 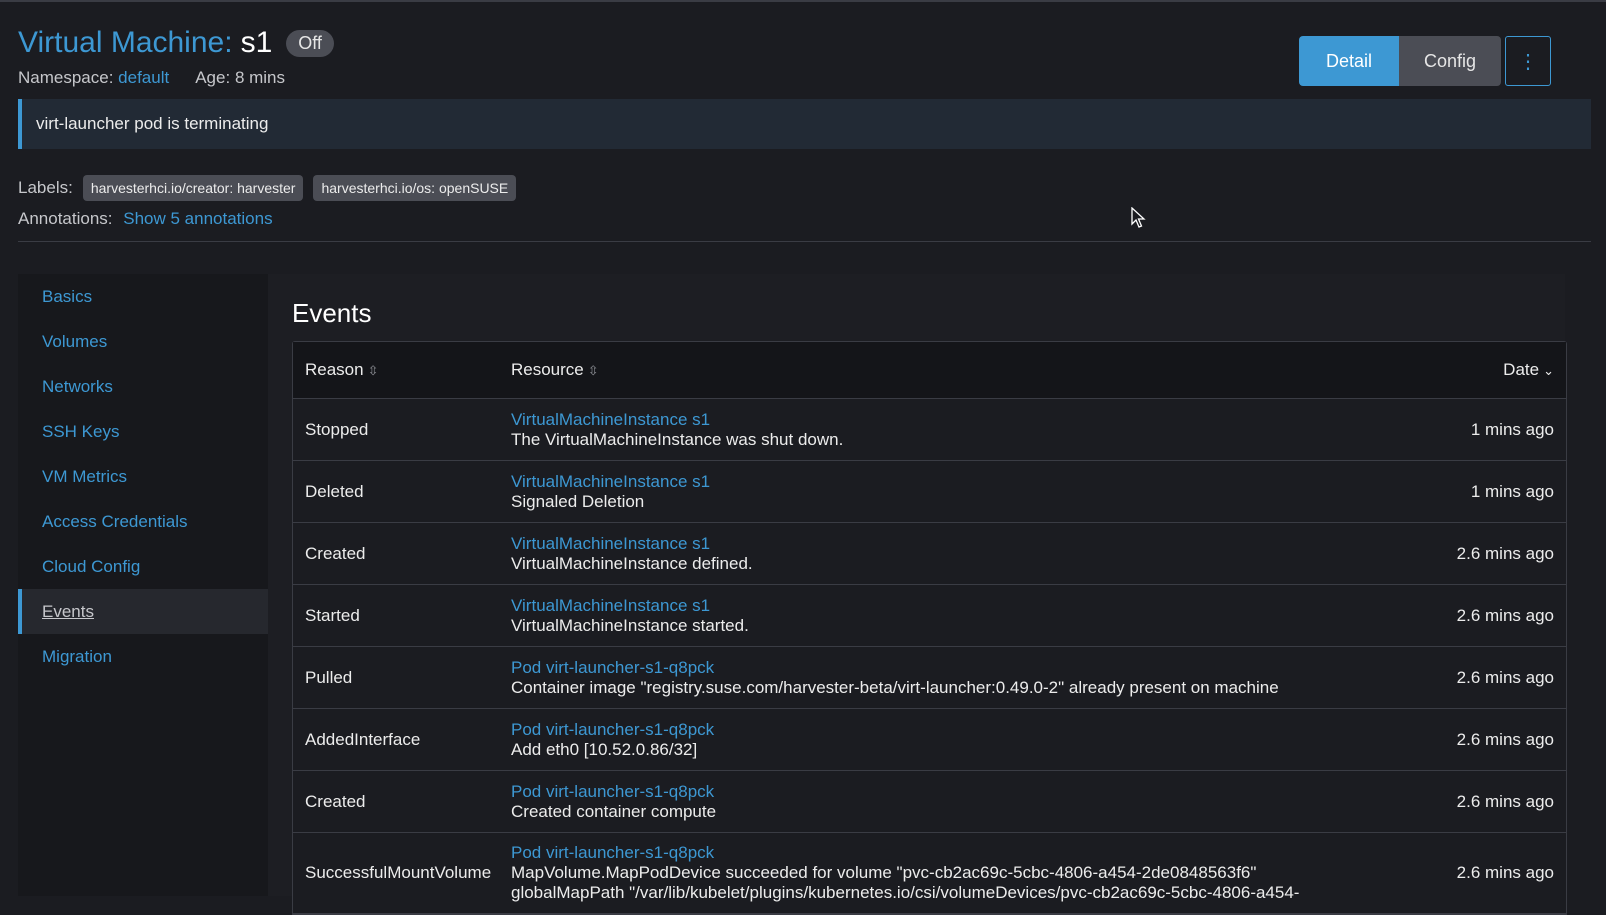 I want to click on title-prefix: Virtual Machine:, so click(x=125, y=42).